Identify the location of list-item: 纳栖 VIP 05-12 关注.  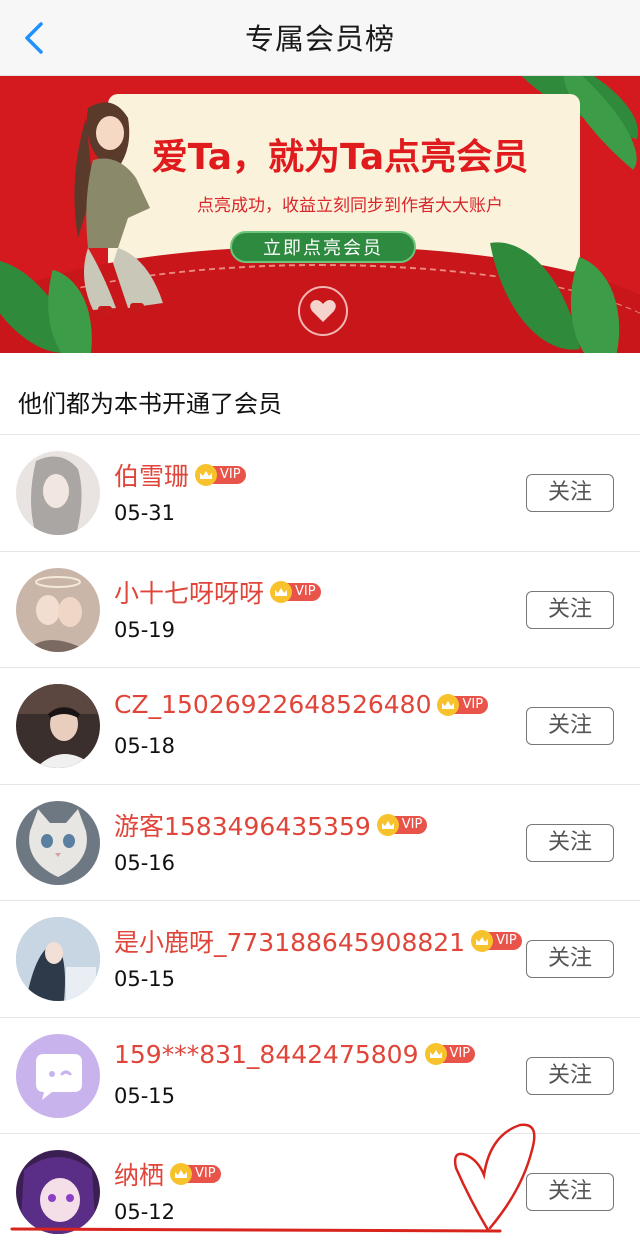
(320, 1188).